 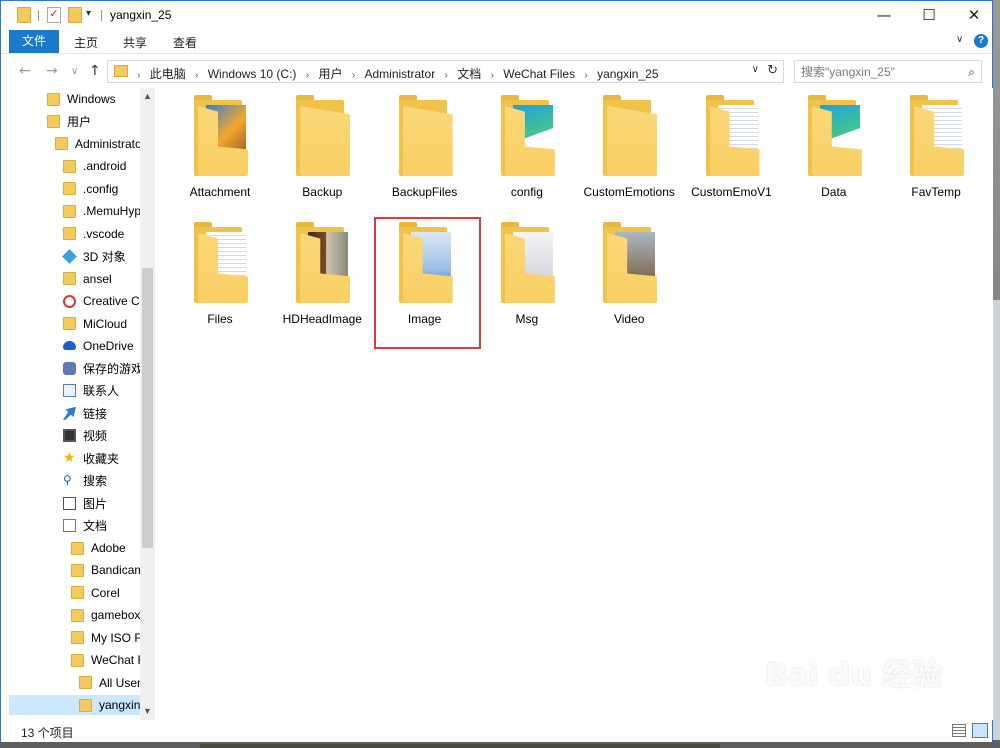 What do you see at coordinates (75, 15) in the screenshot?
I see `new-folder-quick-icon` at bounding box center [75, 15].